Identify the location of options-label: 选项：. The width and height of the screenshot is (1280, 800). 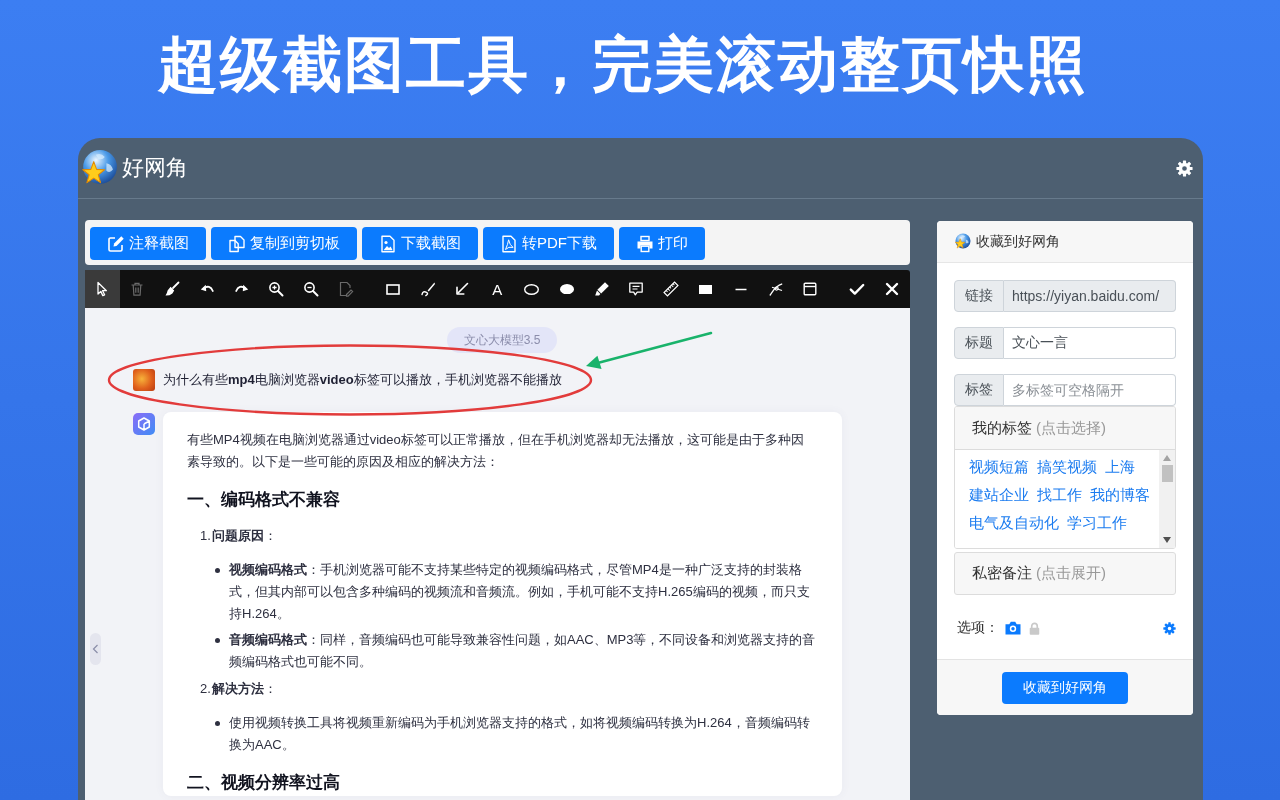
(978, 628).